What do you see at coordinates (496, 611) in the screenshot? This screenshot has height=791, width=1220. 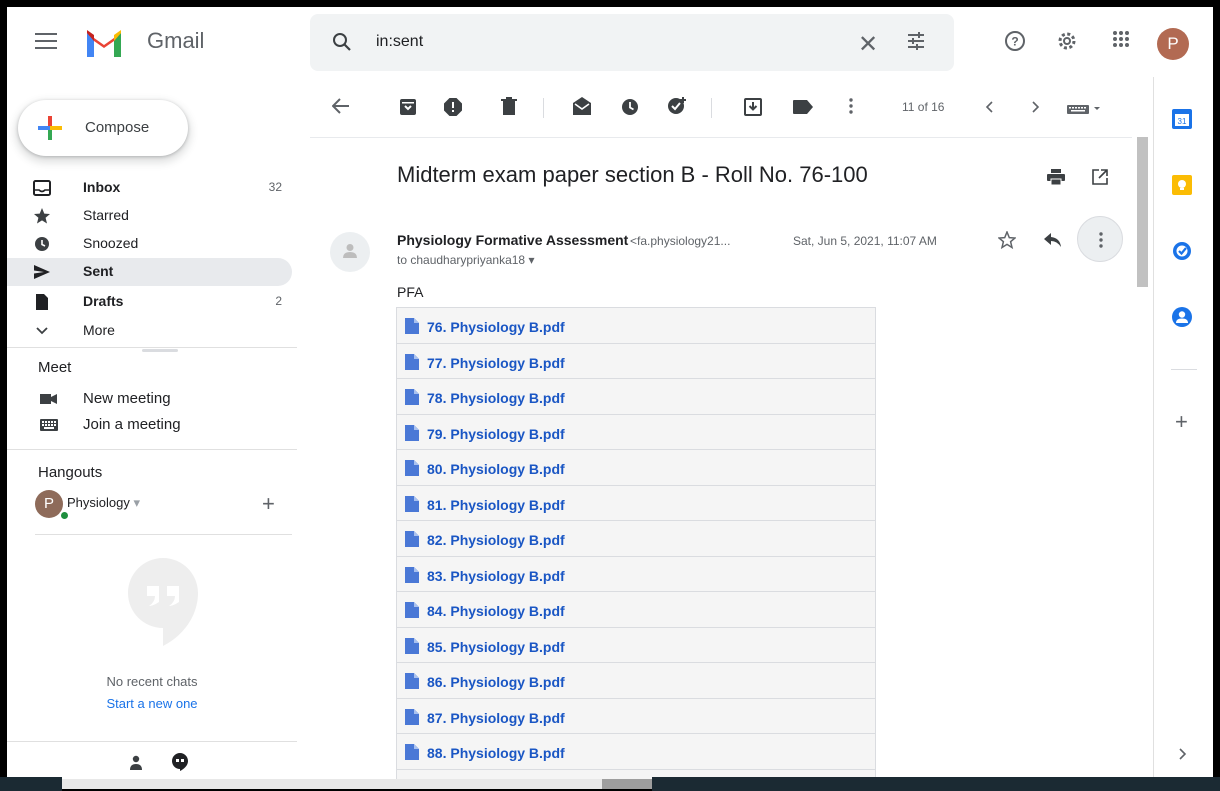 I see `attachment-name: 84. Physiology B.pdf` at bounding box center [496, 611].